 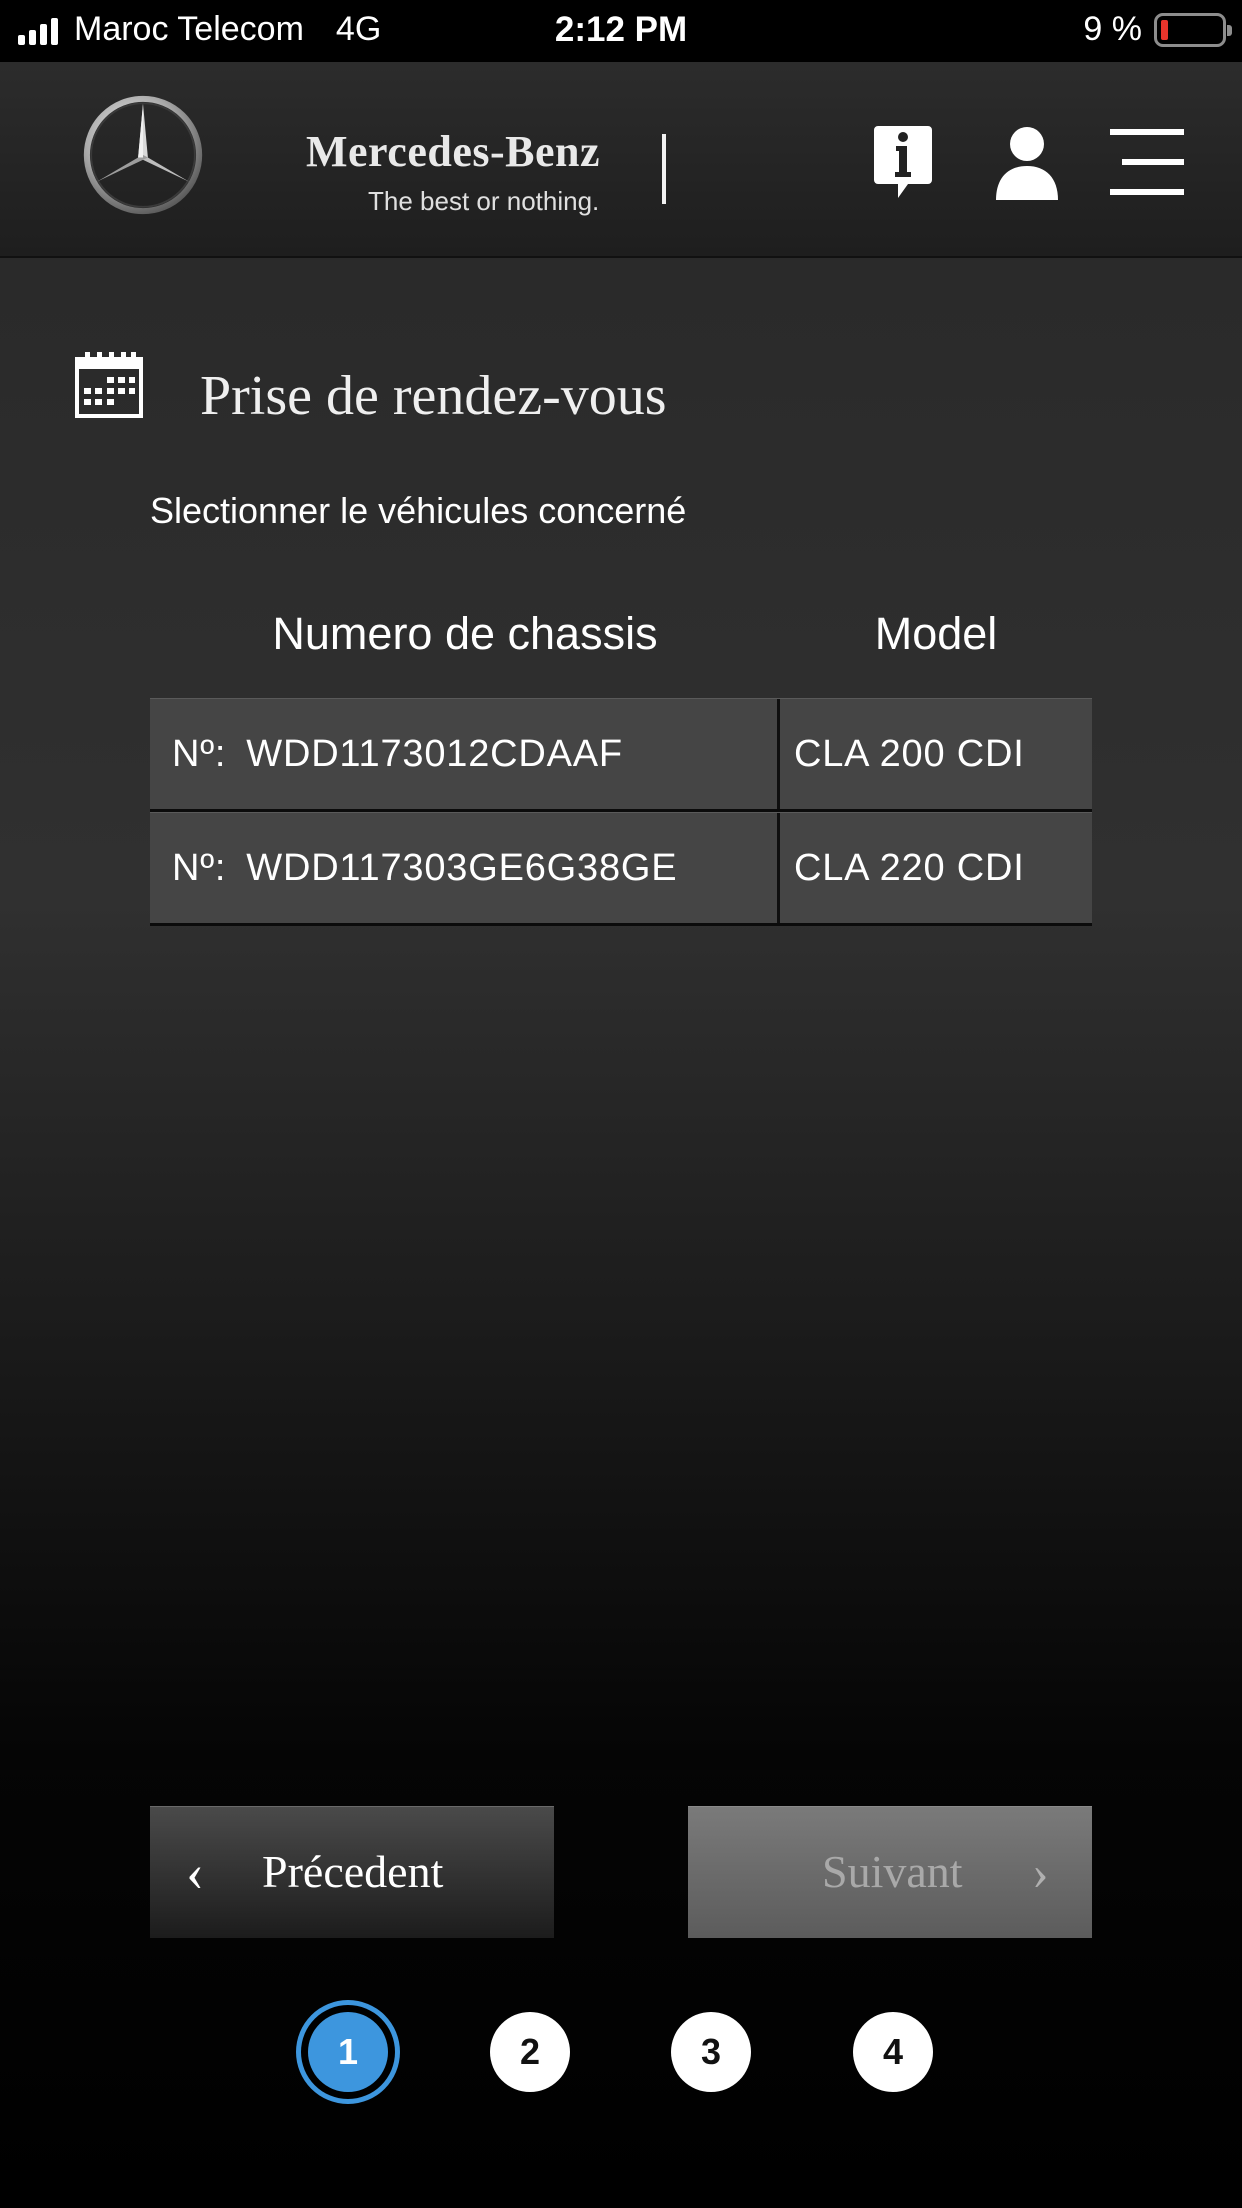 I want to click on chevron-right-icon: ›, so click(x=1040, y=1872).